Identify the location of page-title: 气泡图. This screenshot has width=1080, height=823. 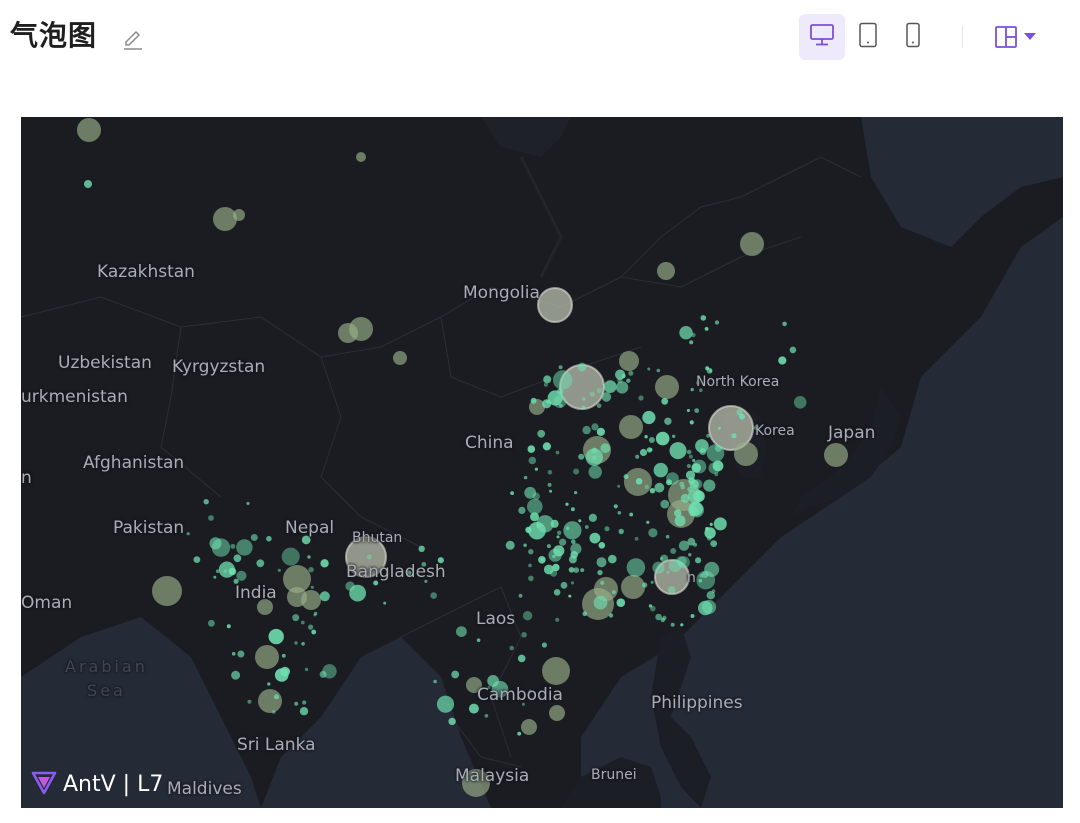
(54, 35).